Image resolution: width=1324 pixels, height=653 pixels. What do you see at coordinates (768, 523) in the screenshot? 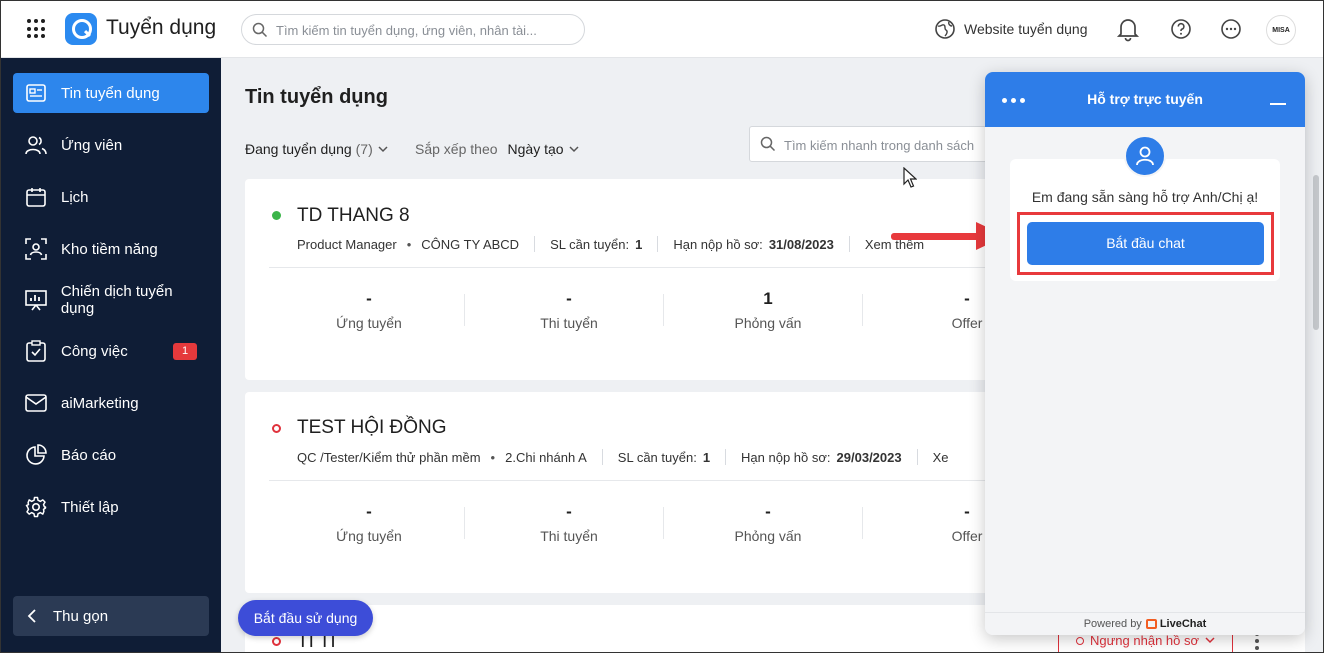
I see `stage-interview: - Phỏng vấn` at bounding box center [768, 523].